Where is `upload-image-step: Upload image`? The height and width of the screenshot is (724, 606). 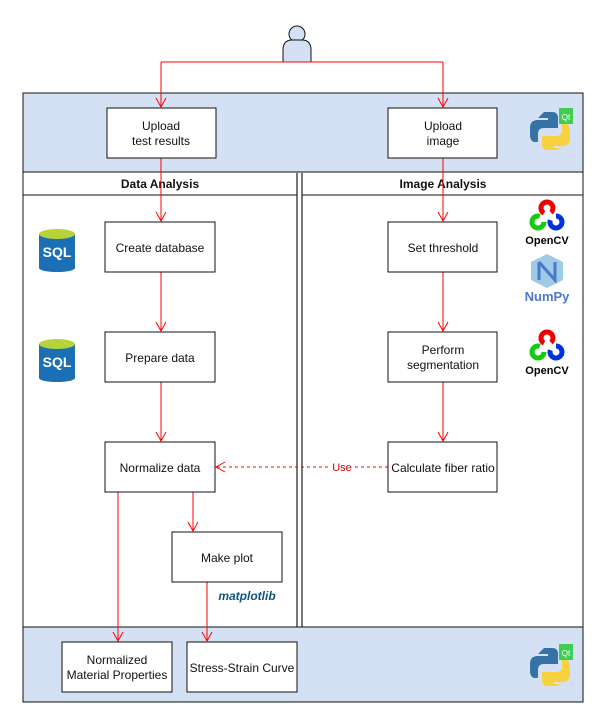
upload-image-step: Upload image is located at coordinates (442, 133).